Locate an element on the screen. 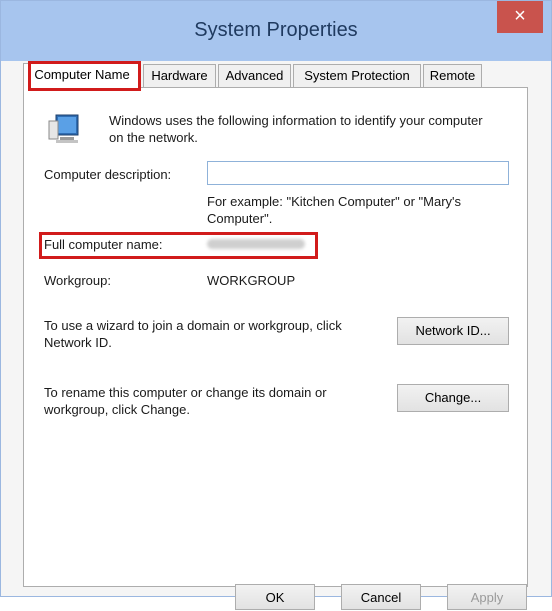 This screenshot has width=552, height=611. close-button: × is located at coordinates (520, 17).